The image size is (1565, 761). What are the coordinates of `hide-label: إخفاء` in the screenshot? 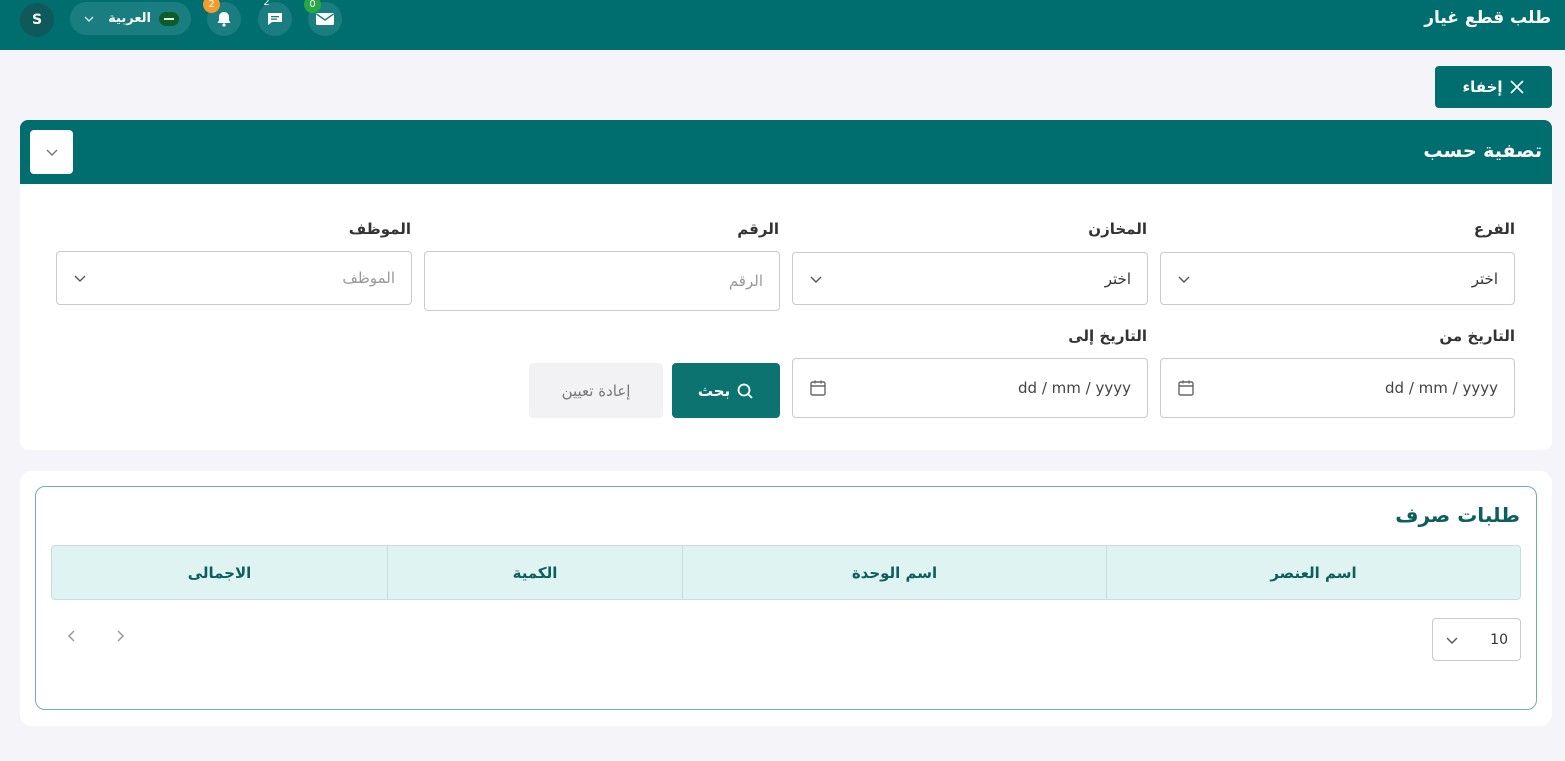 It's located at (1482, 87).